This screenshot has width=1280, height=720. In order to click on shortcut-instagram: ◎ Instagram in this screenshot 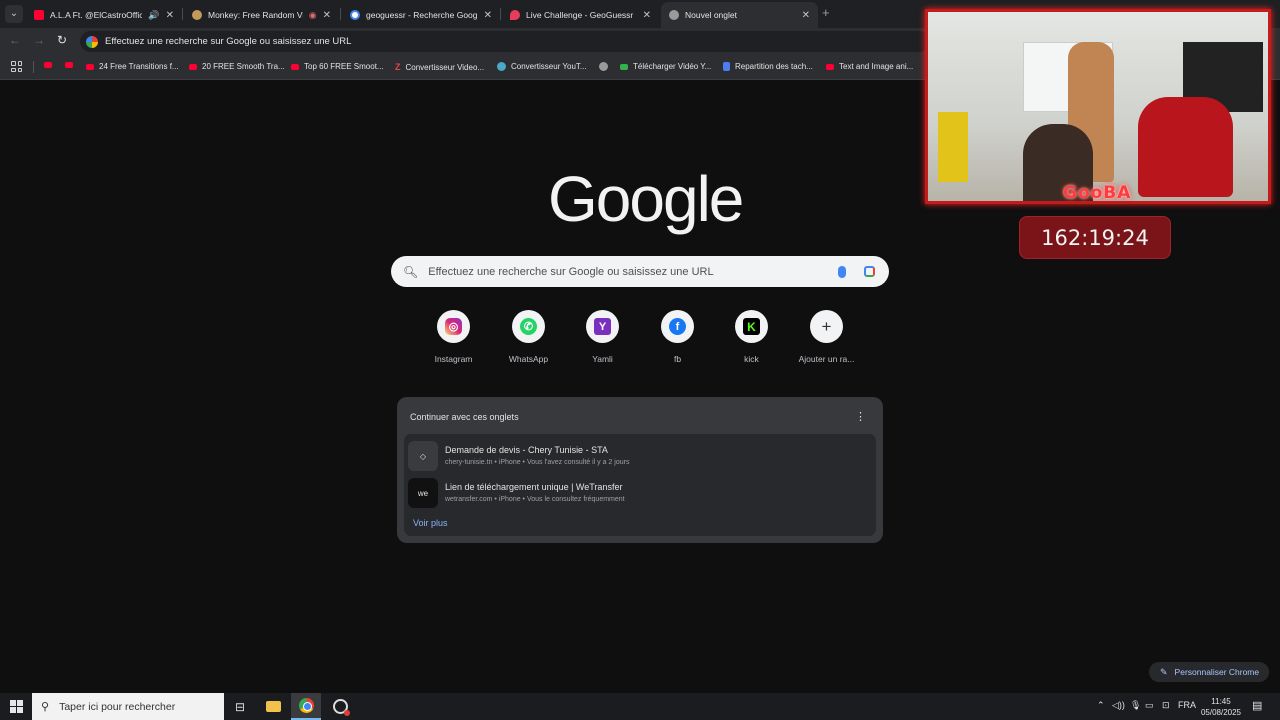, I will do `click(453, 336)`.